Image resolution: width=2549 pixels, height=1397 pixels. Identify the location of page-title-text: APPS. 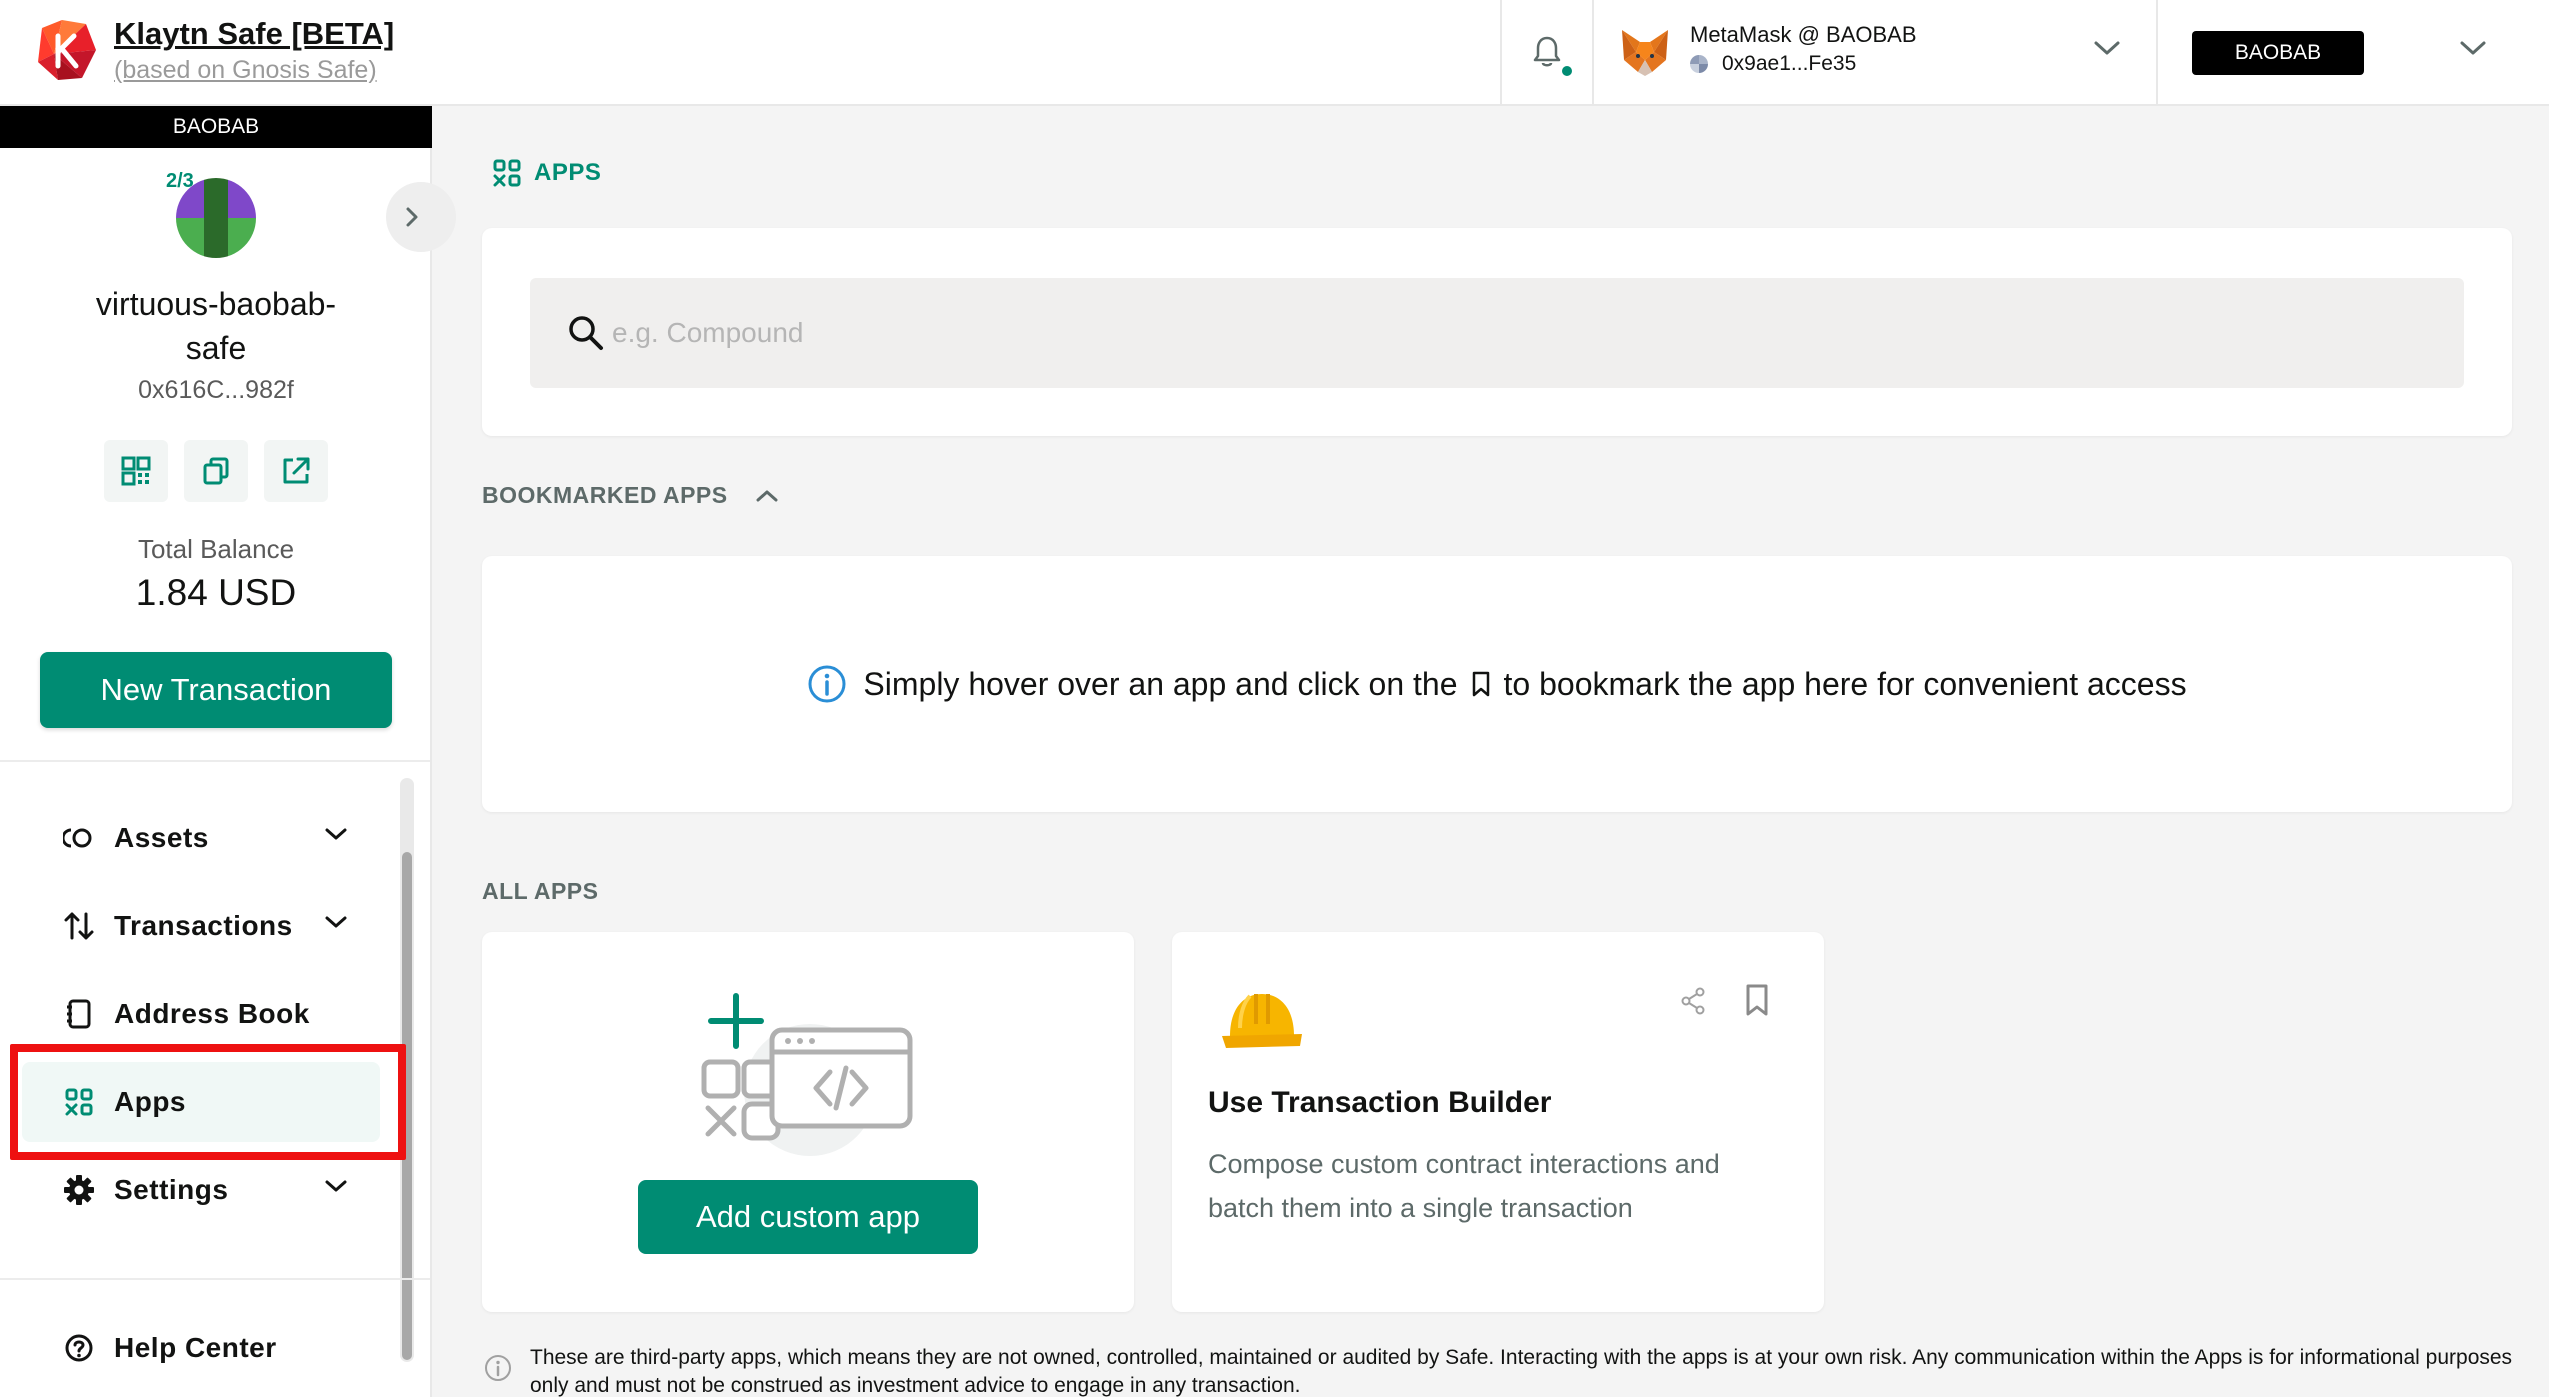
(568, 172).